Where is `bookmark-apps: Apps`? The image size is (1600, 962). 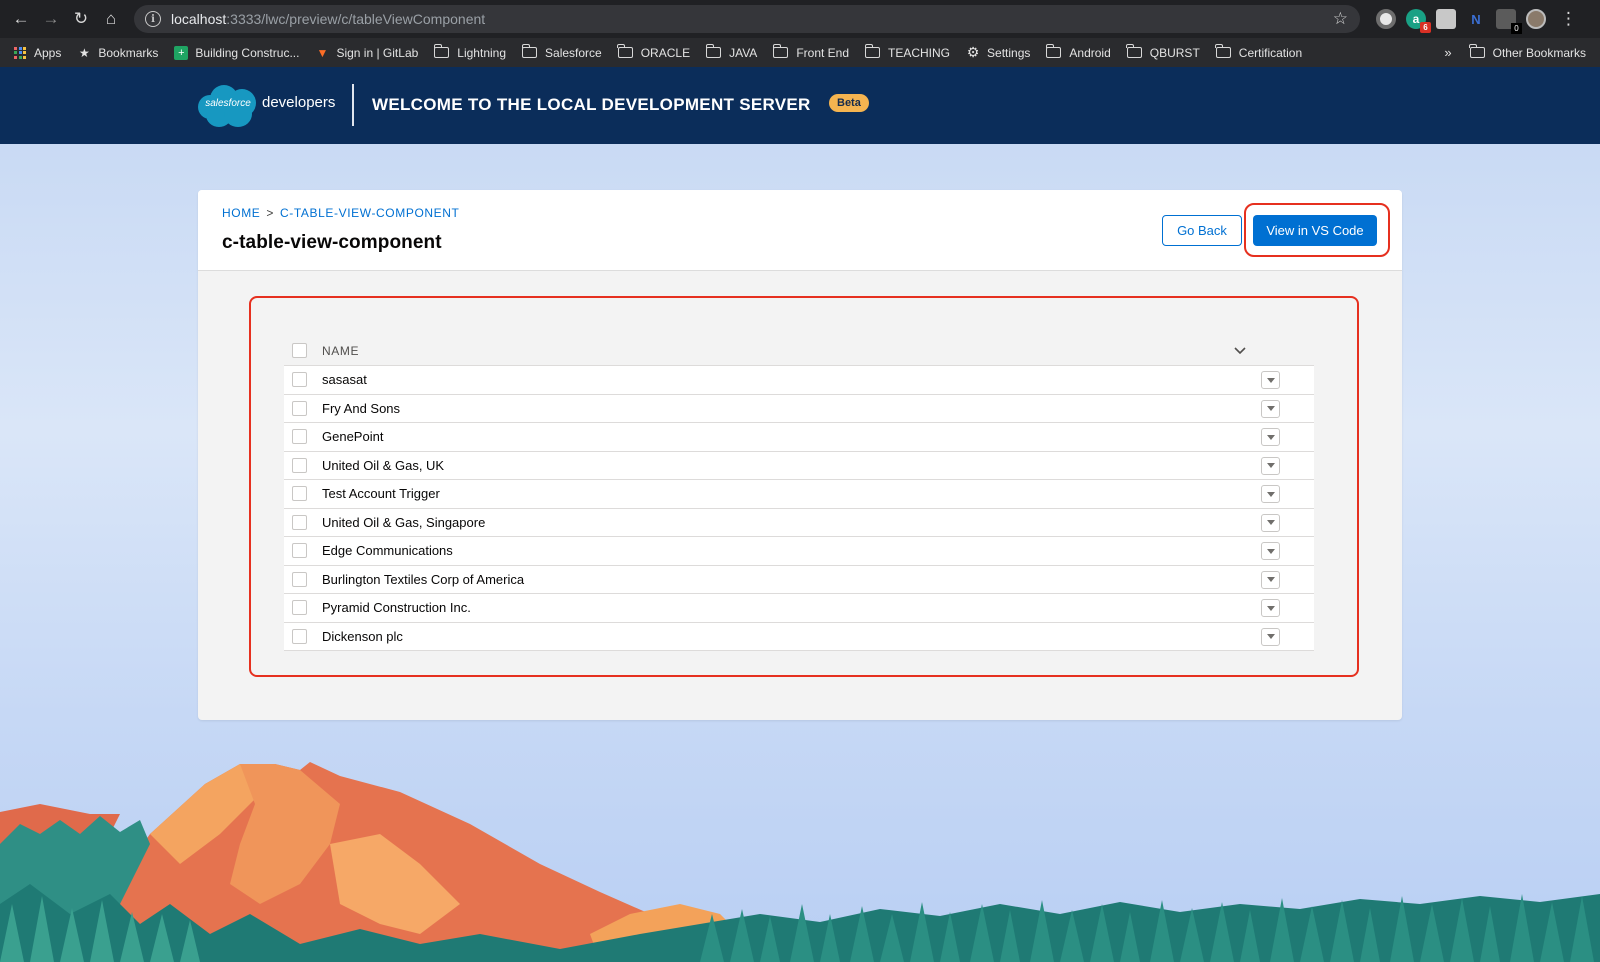 bookmark-apps: Apps is located at coordinates (37, 53).